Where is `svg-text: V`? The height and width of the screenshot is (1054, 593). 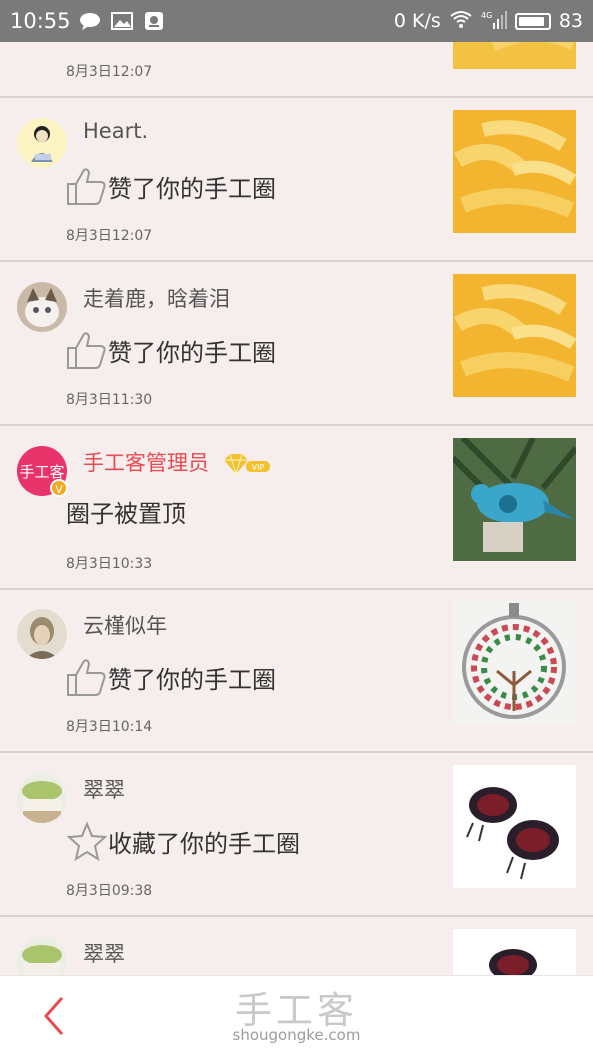 svg-text: V is located at coordinates (59, 489).